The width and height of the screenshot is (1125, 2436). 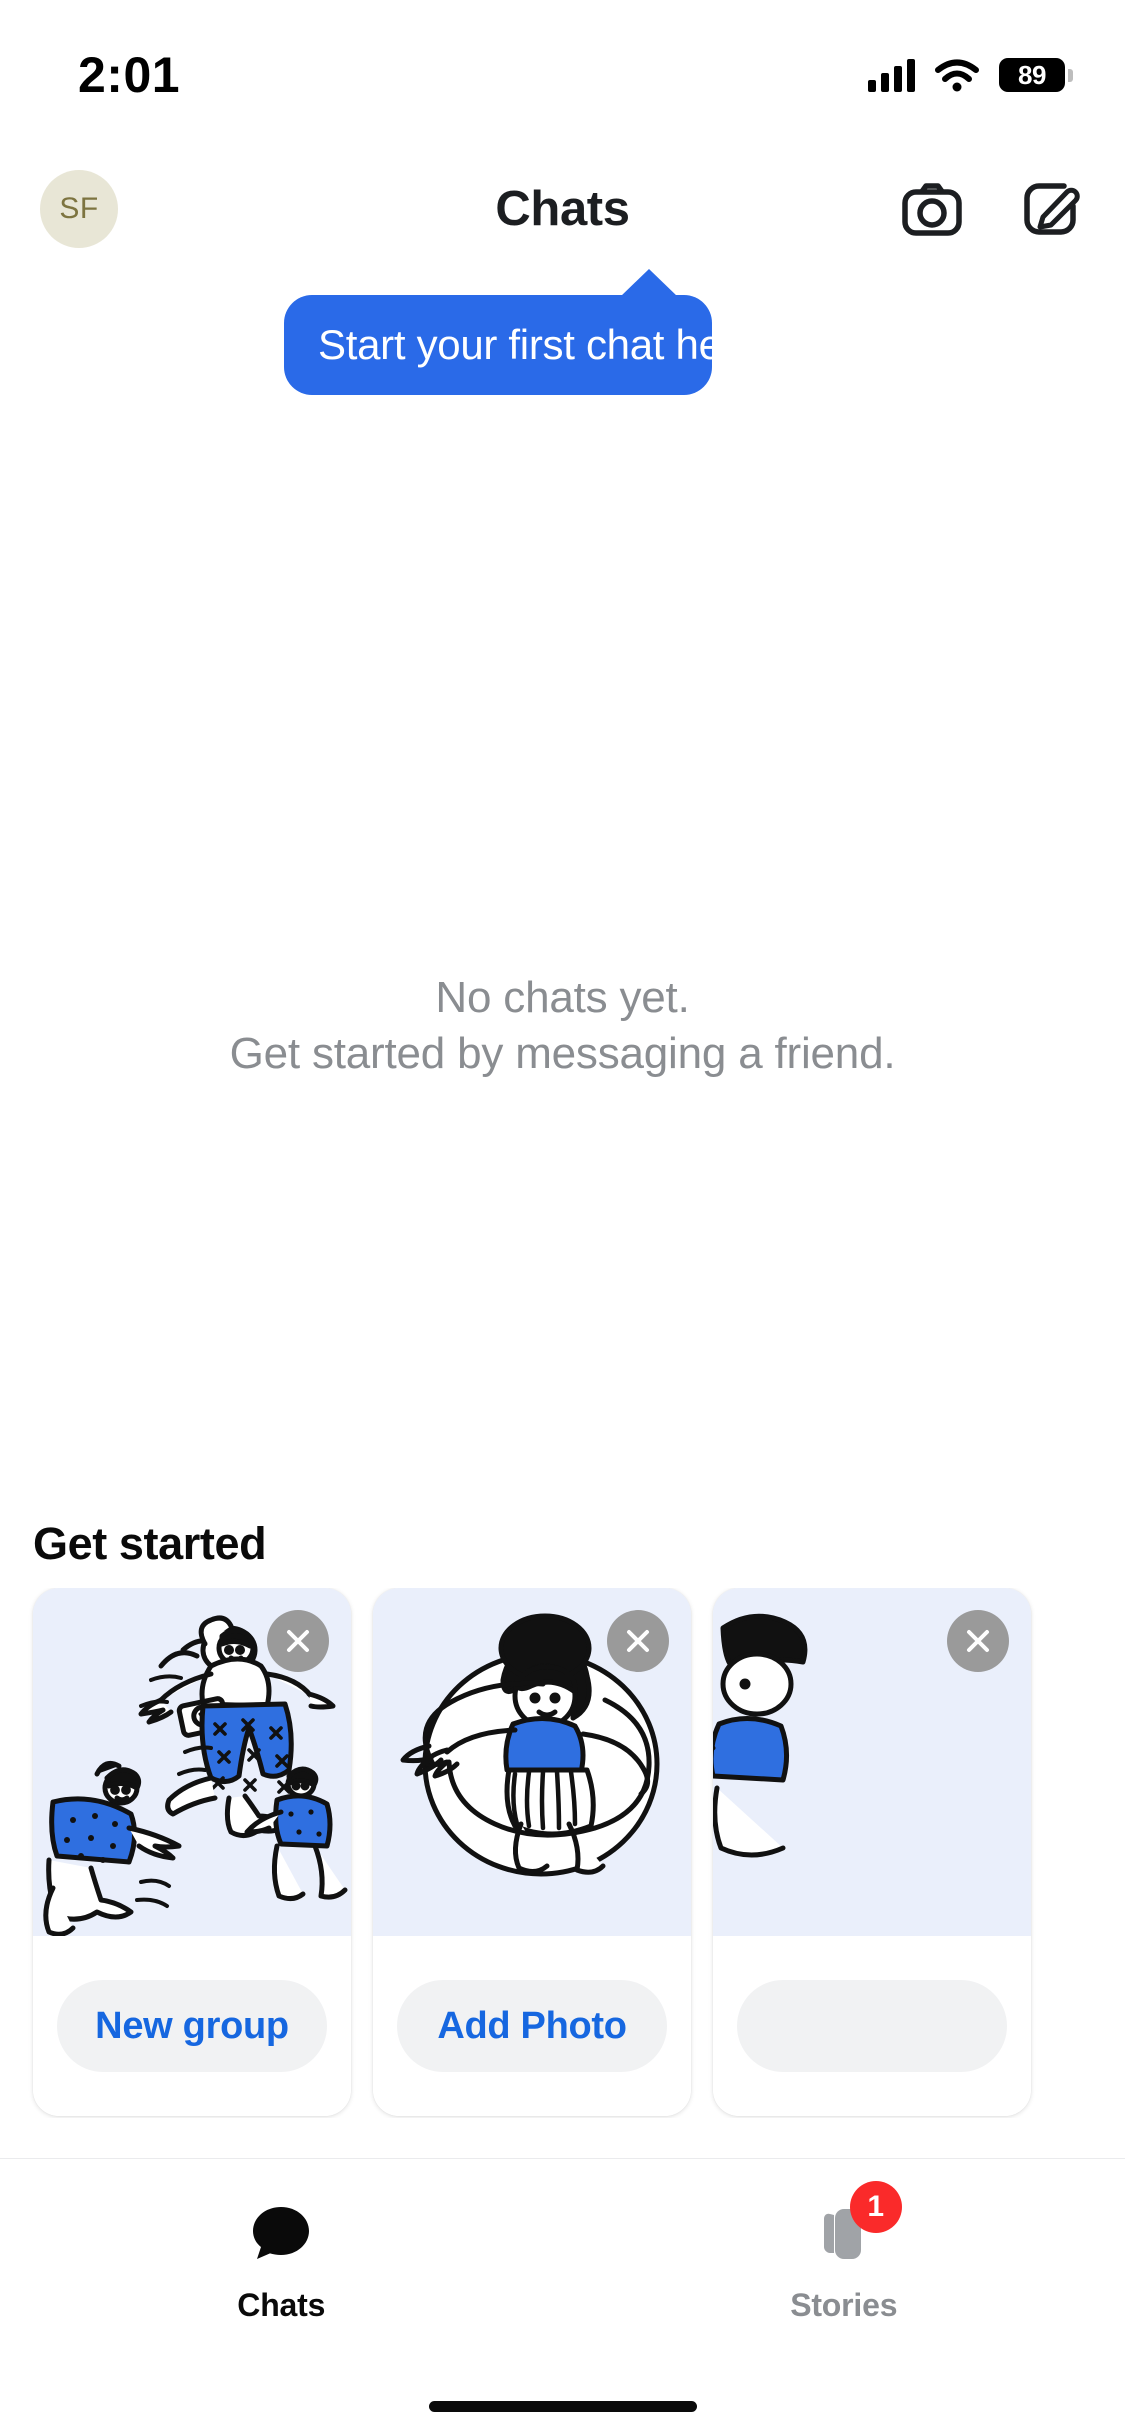 What do you see at coordinates (957, 75) in the screenshot?
I see `wifi-icon` at bounding box center [957, 75].